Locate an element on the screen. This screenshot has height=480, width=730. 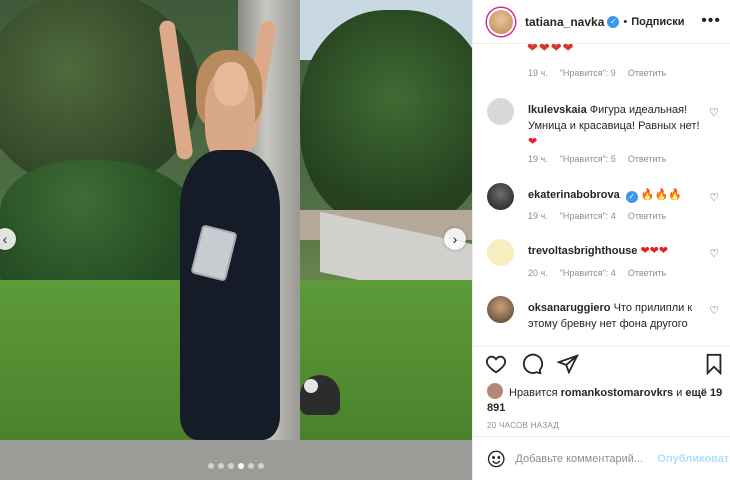
action-icons is located at coordinates (532, 364).